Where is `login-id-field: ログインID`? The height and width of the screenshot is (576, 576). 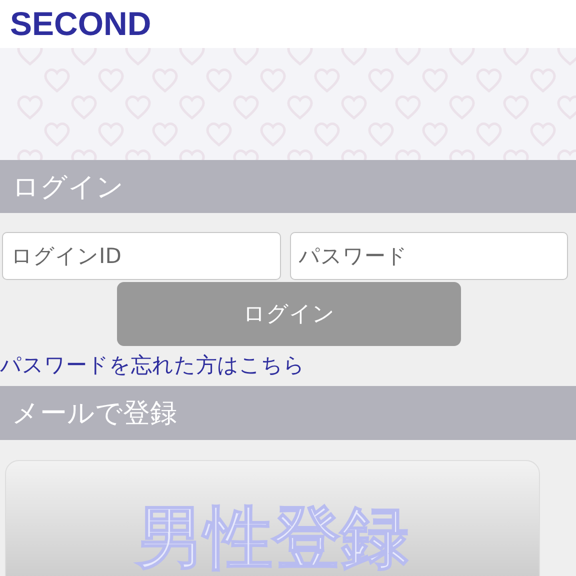 login-id-field: ログインID is located at coordinates (141, 256).